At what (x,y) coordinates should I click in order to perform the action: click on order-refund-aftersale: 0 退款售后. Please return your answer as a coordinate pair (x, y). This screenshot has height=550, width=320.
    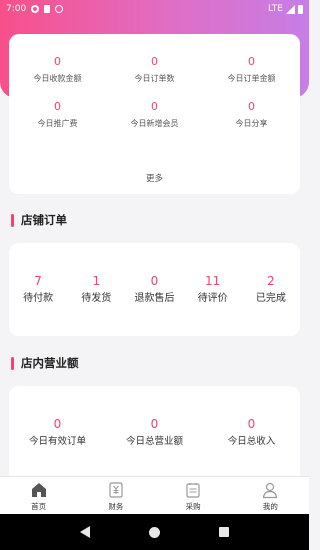
    Looking at the image, I should click on (154, 289).